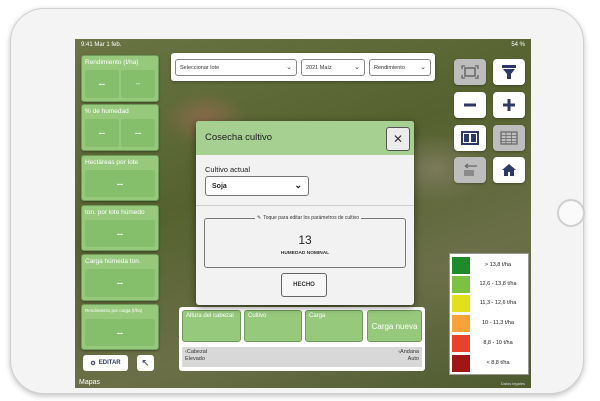 This screenshot has height=401, width=600. I want to click on legend-row: 12,6 - 13,8 t/ha, so click(489, 284).